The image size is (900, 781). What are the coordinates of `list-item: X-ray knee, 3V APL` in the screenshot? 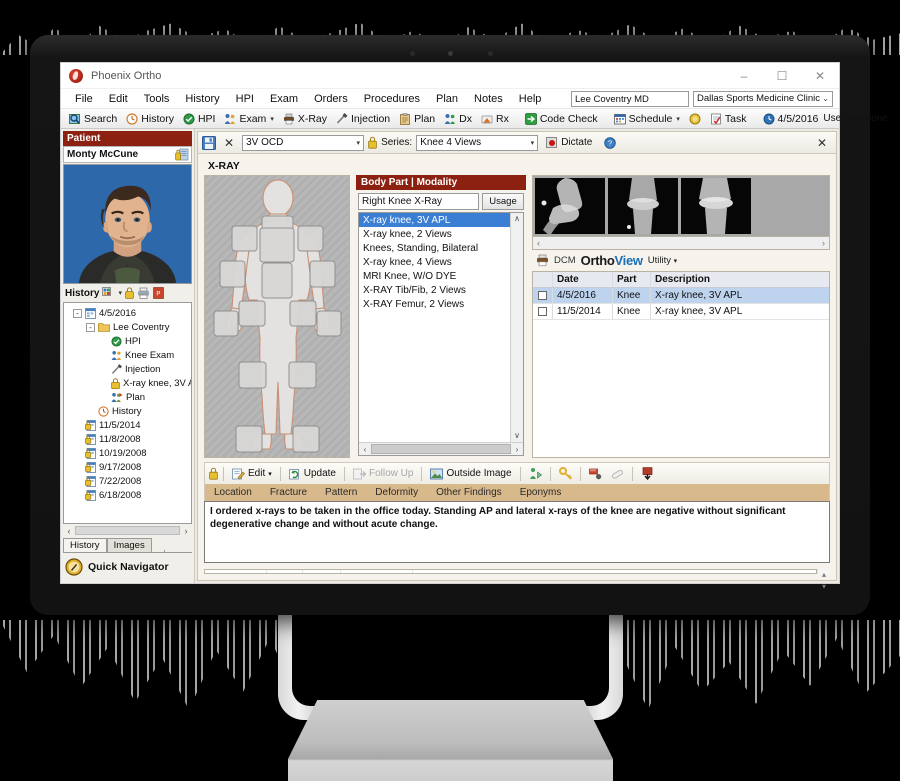 It's located at (434, 220).